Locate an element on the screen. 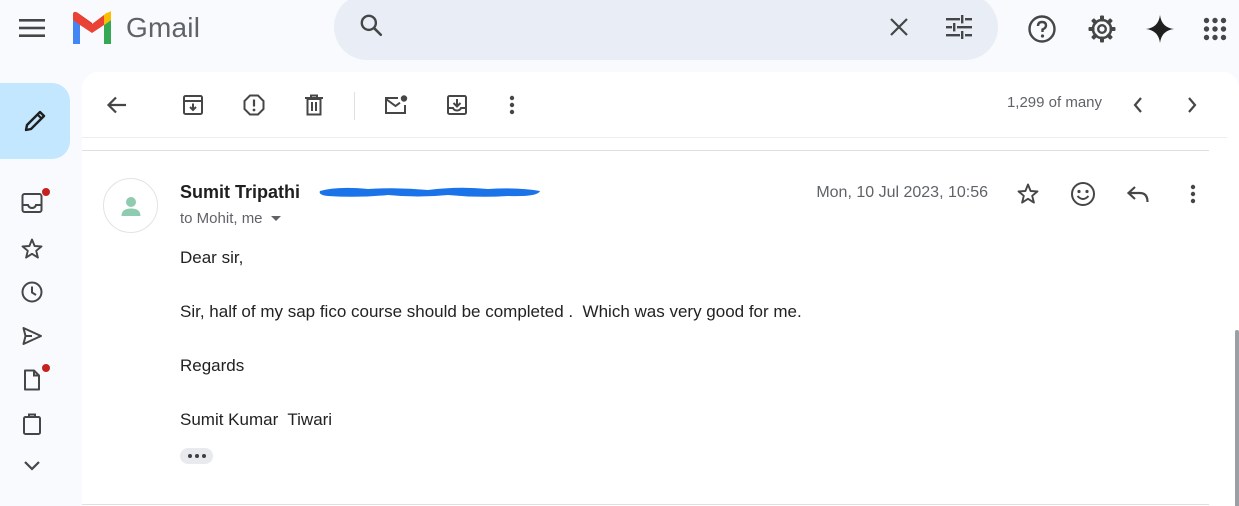  send-icon is located at coordinates (32, 336).